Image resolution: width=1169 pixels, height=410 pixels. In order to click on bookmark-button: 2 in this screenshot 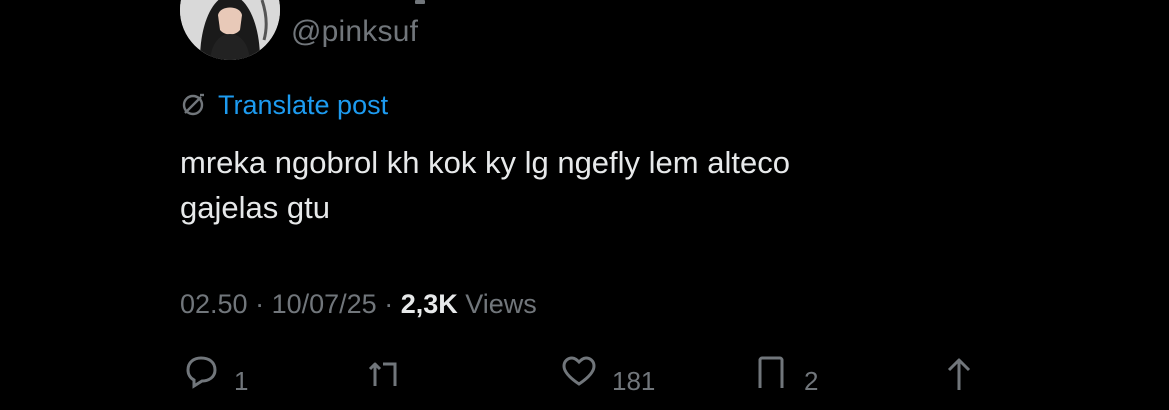, I will do `click(785, 374)`.